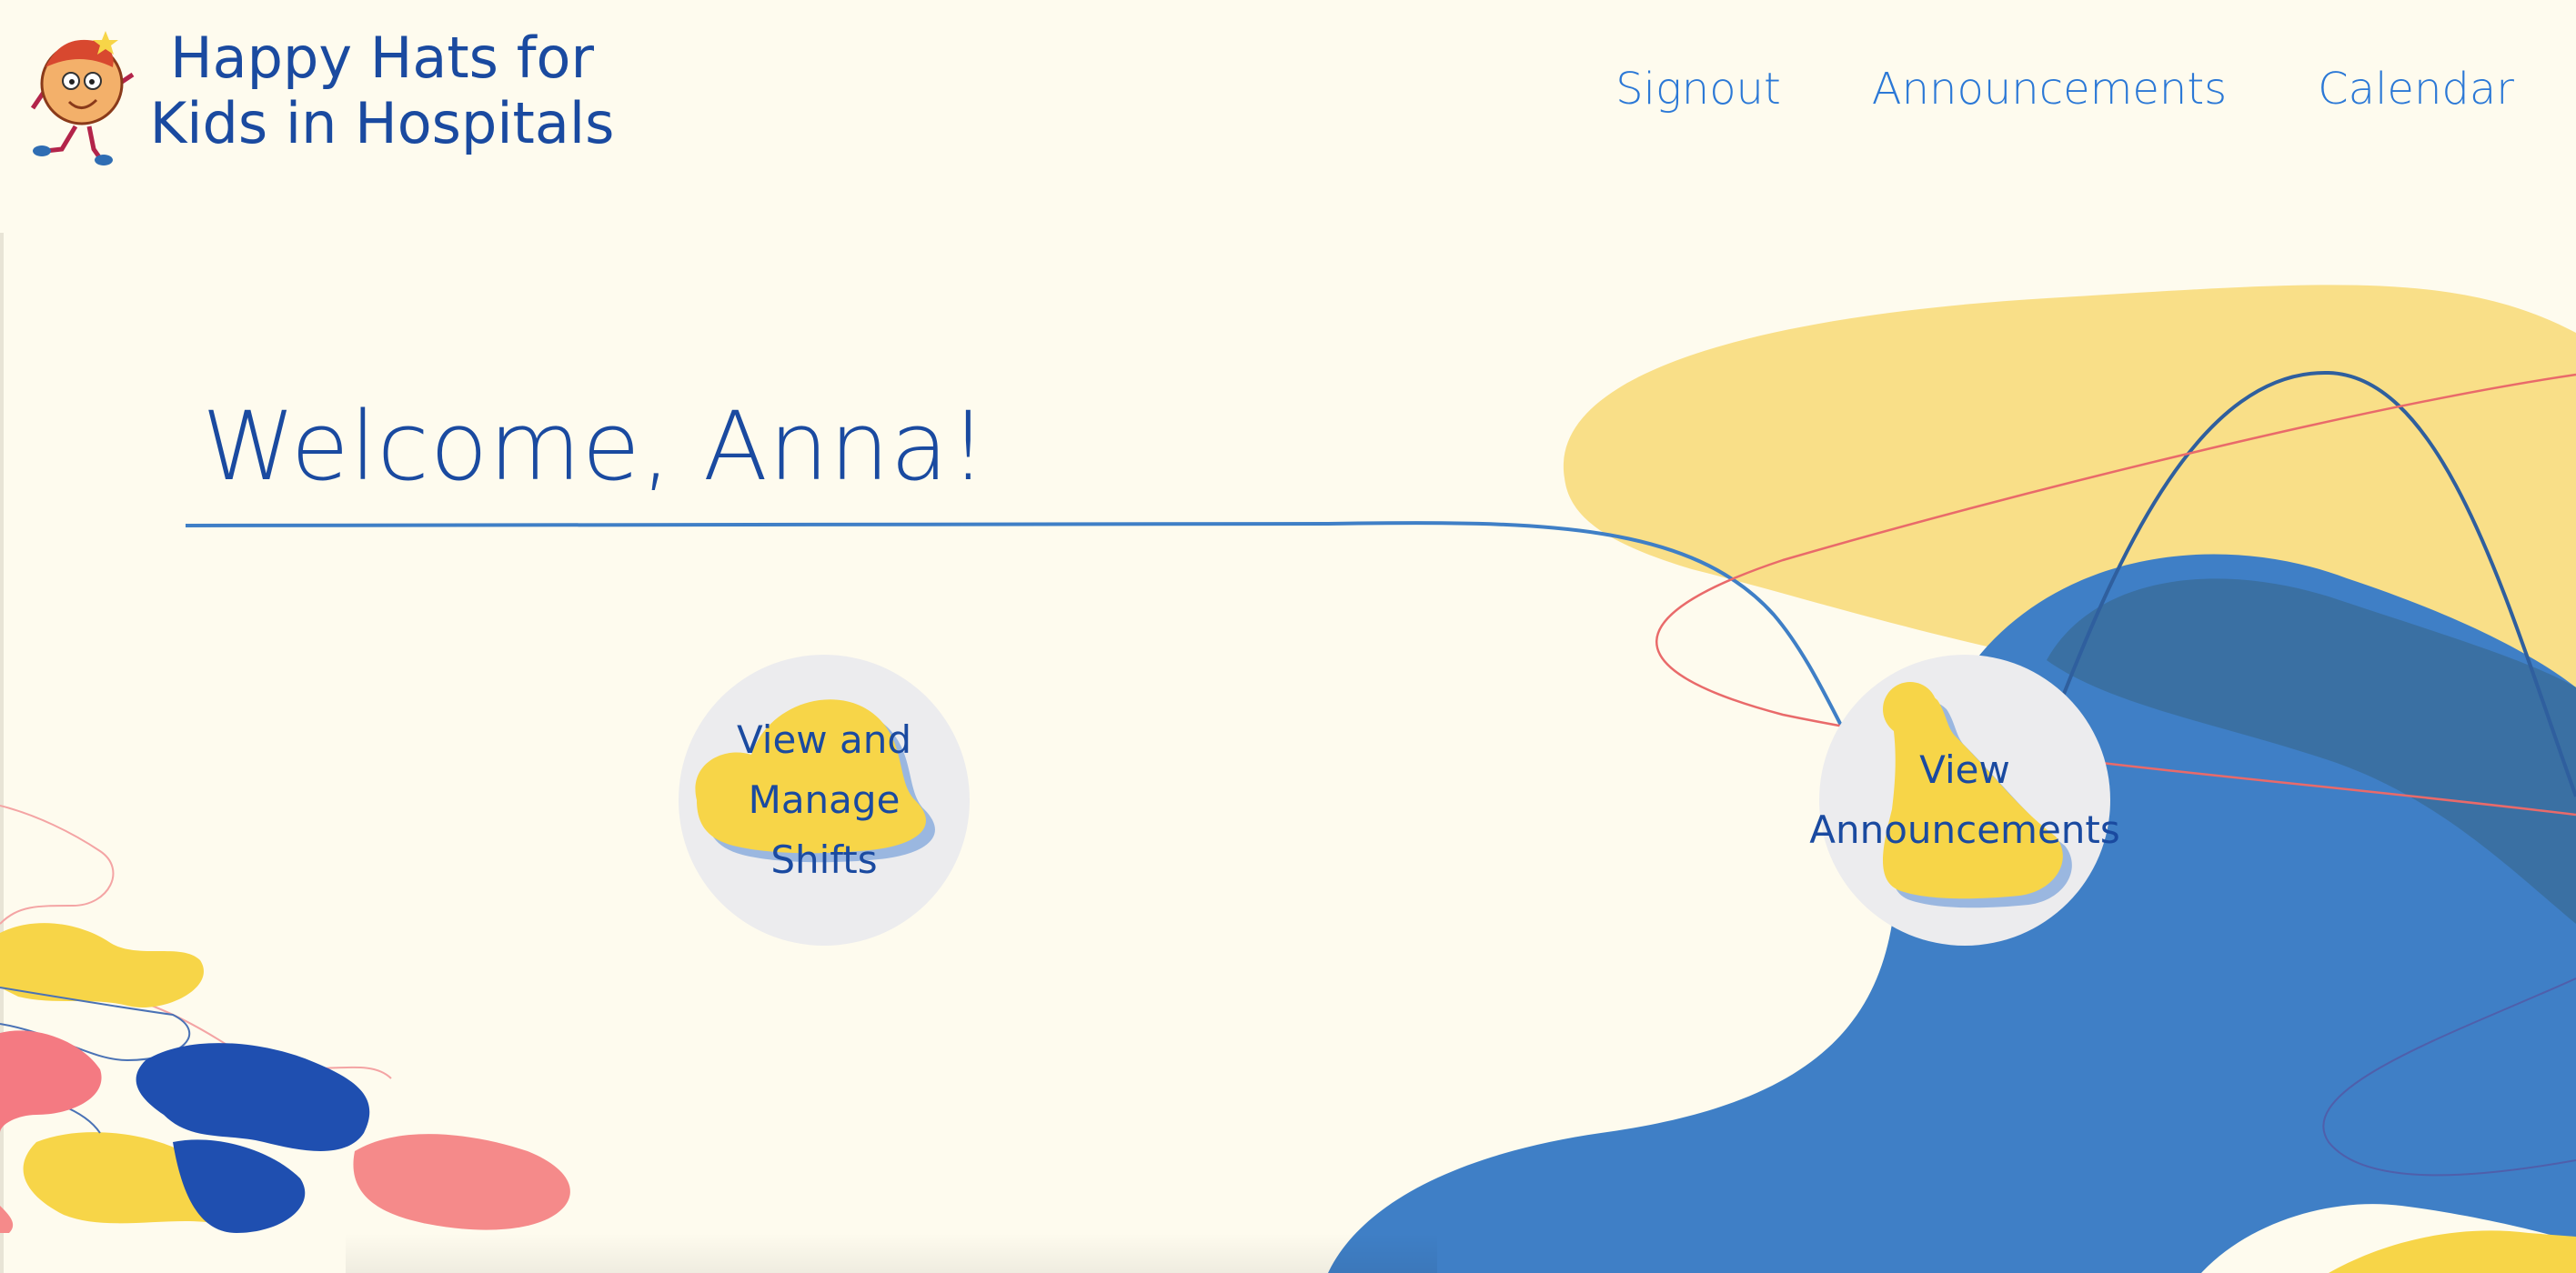 Image resolution: width=2576 pixels, height=1273 pixels. Describe the element at coordinates (595, 446) in the screenshot. I see `welcome-heading: Welcome, Anna!` at that location.